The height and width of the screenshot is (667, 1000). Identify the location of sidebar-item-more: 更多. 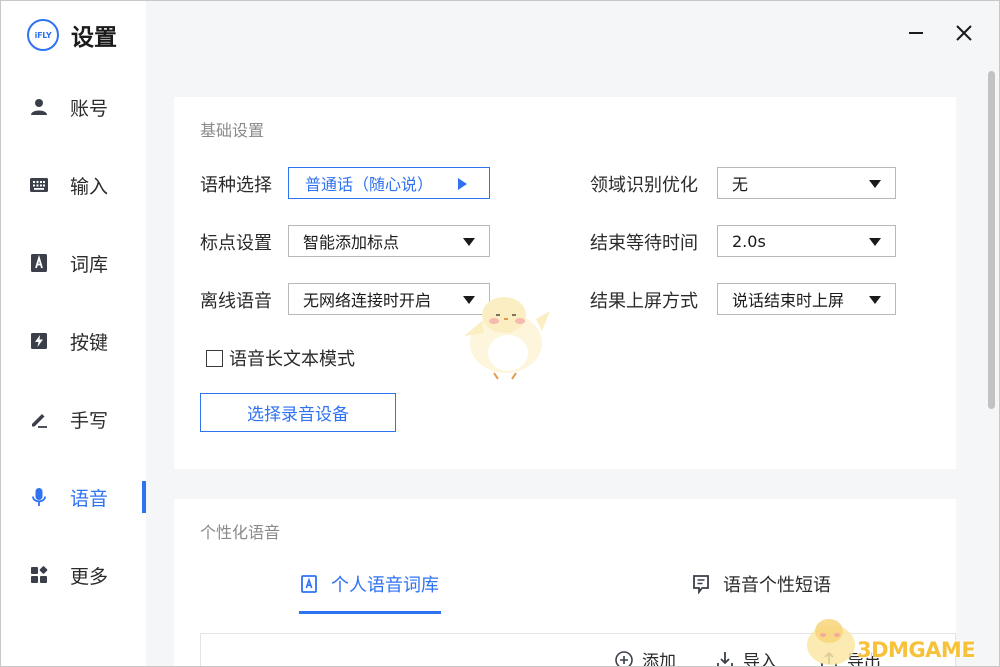
(73, 575).